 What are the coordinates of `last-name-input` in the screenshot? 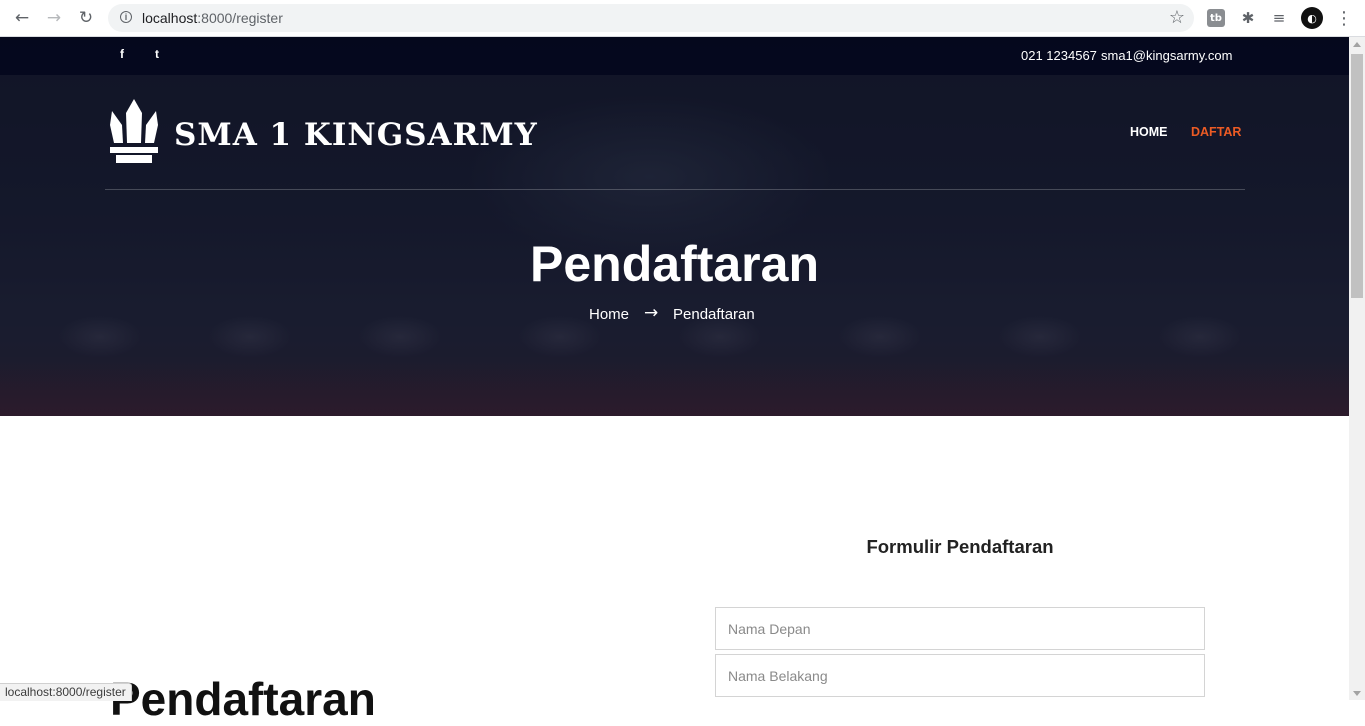 It's located at (960, 675).